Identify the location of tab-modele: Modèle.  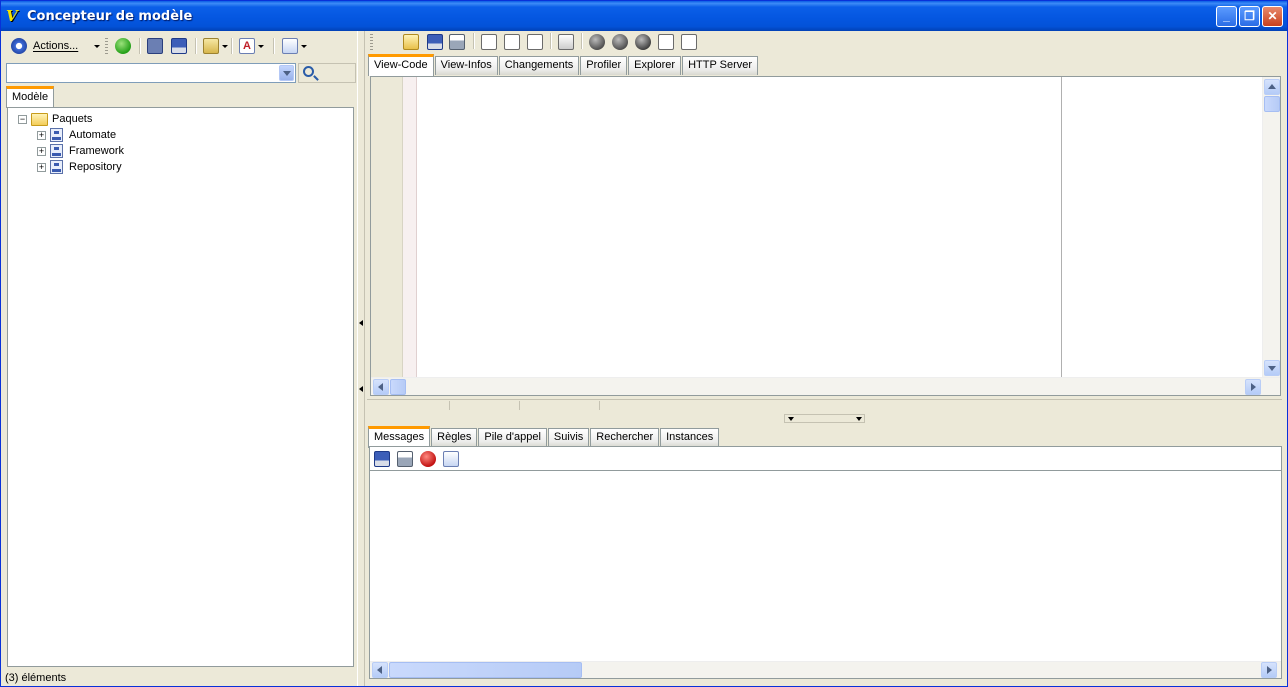
(30, 97).